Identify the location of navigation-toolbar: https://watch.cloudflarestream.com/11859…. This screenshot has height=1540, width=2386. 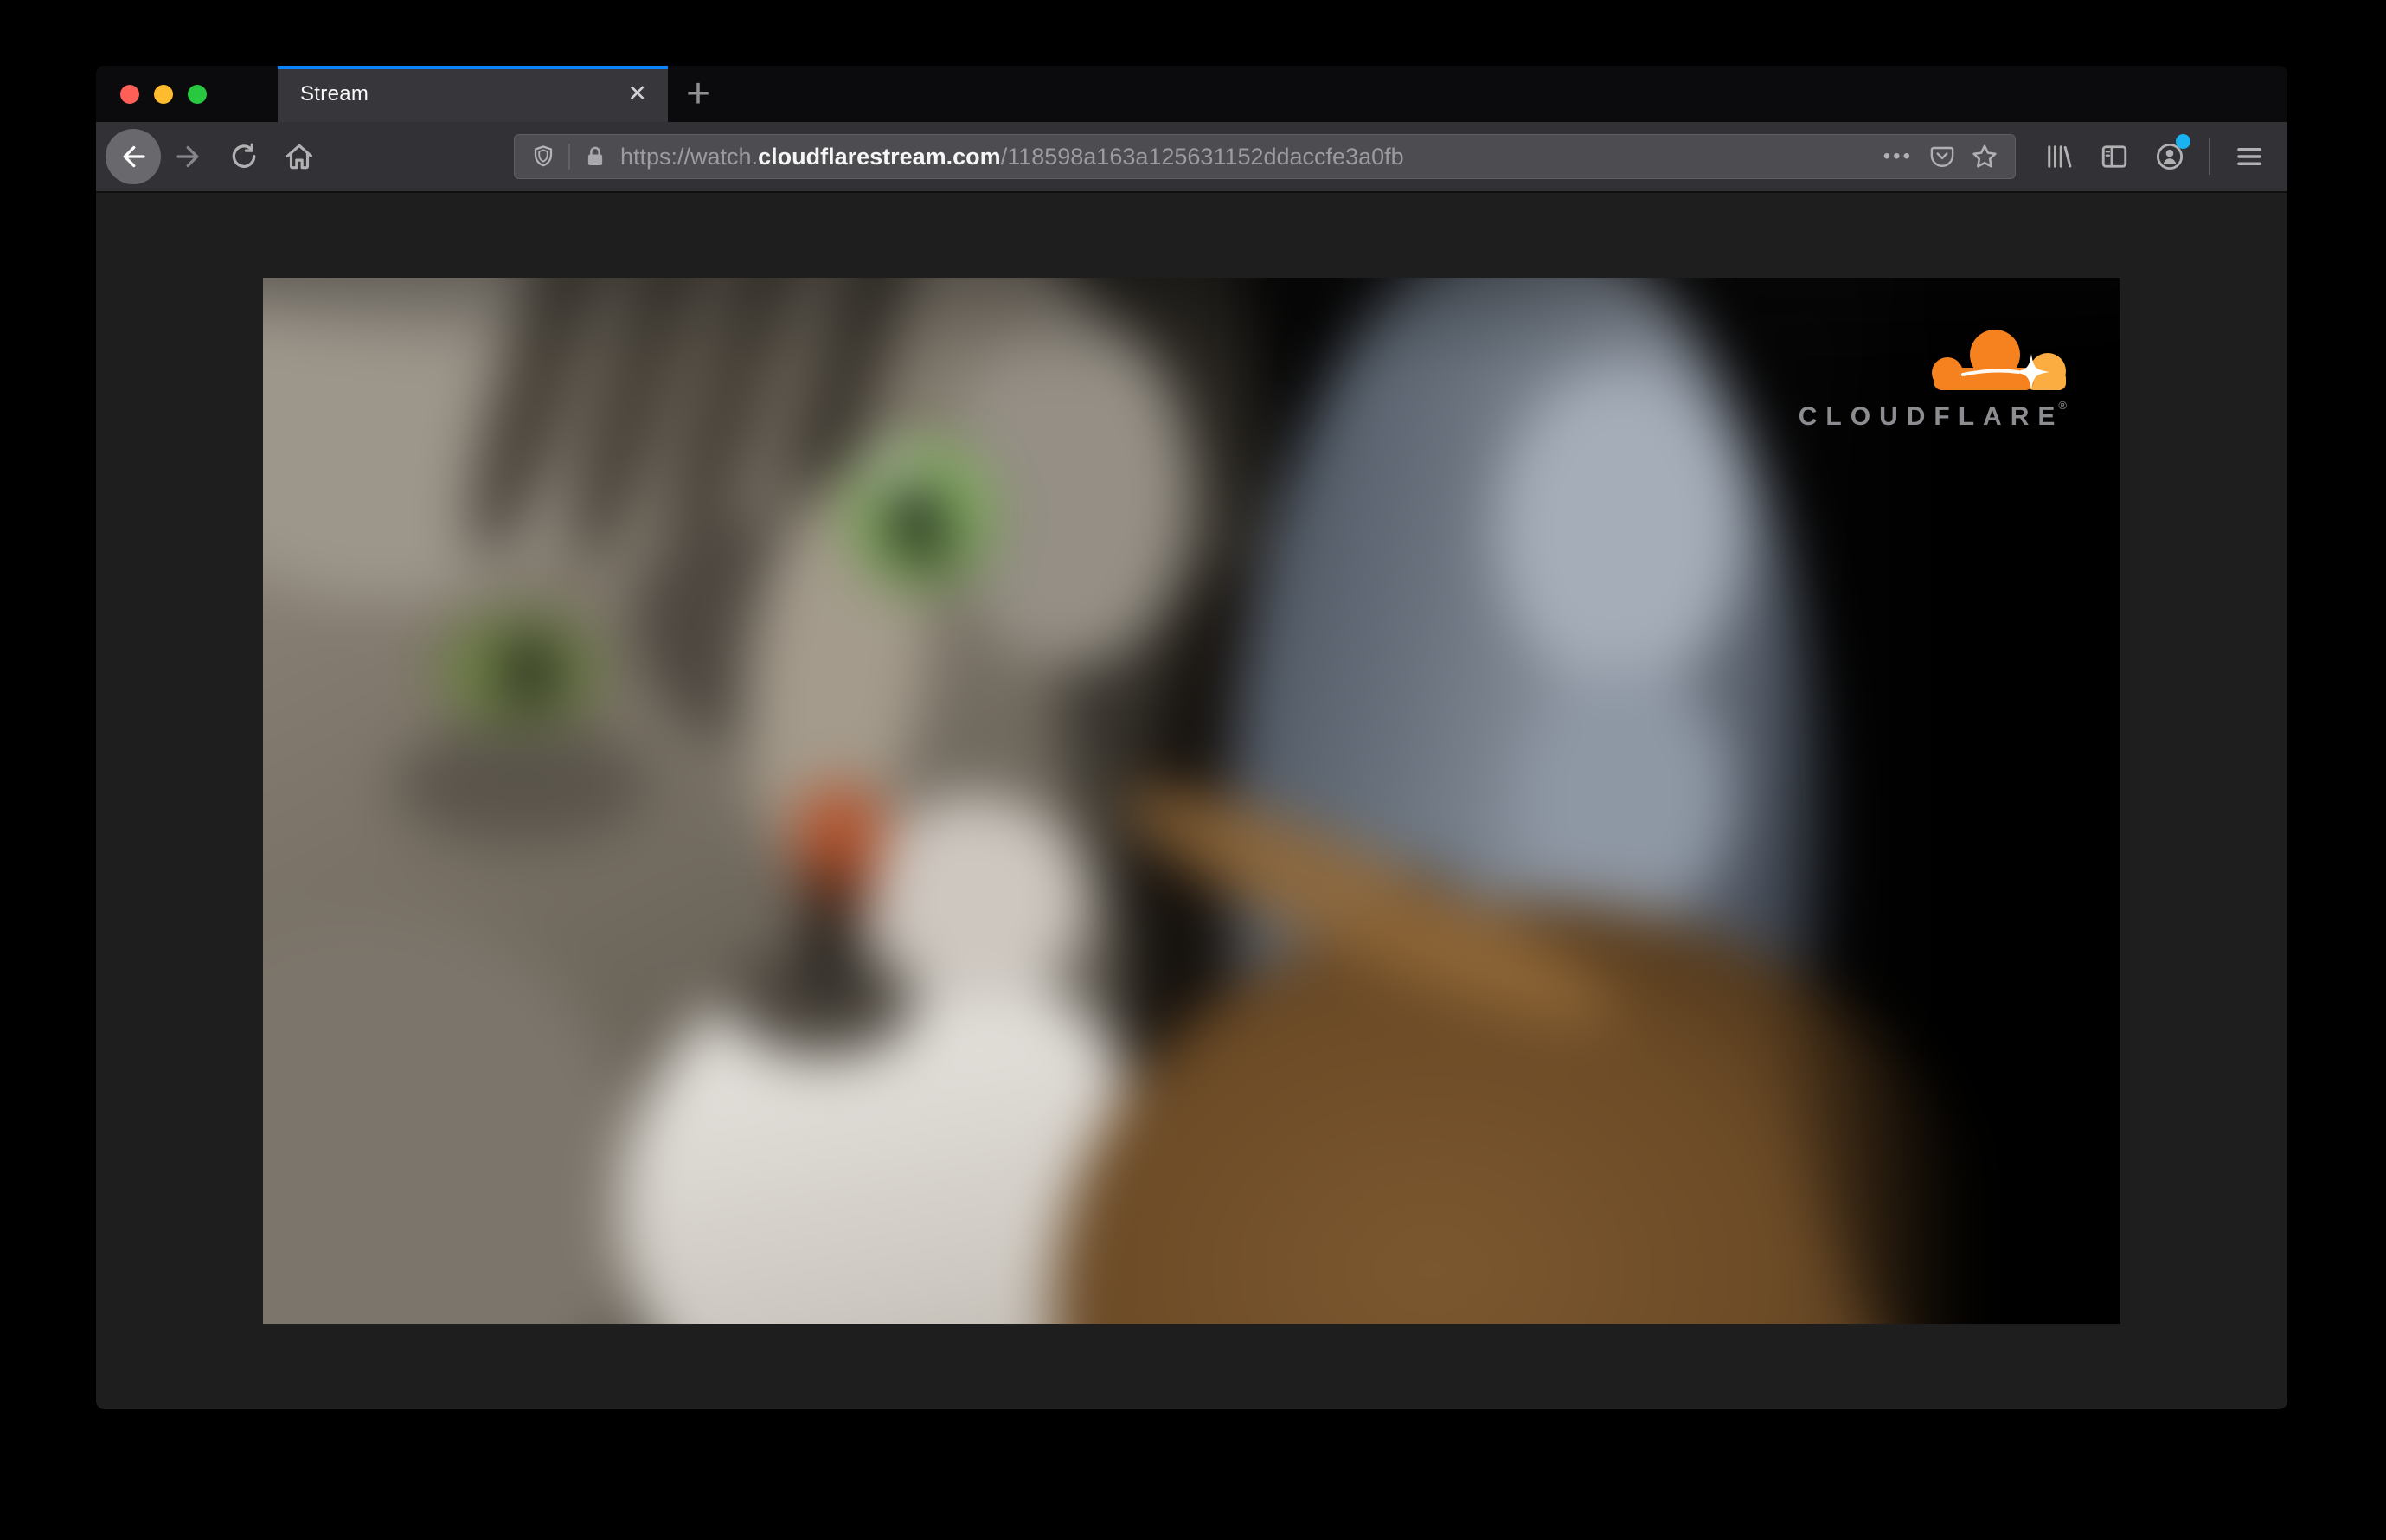
(1192, 157).